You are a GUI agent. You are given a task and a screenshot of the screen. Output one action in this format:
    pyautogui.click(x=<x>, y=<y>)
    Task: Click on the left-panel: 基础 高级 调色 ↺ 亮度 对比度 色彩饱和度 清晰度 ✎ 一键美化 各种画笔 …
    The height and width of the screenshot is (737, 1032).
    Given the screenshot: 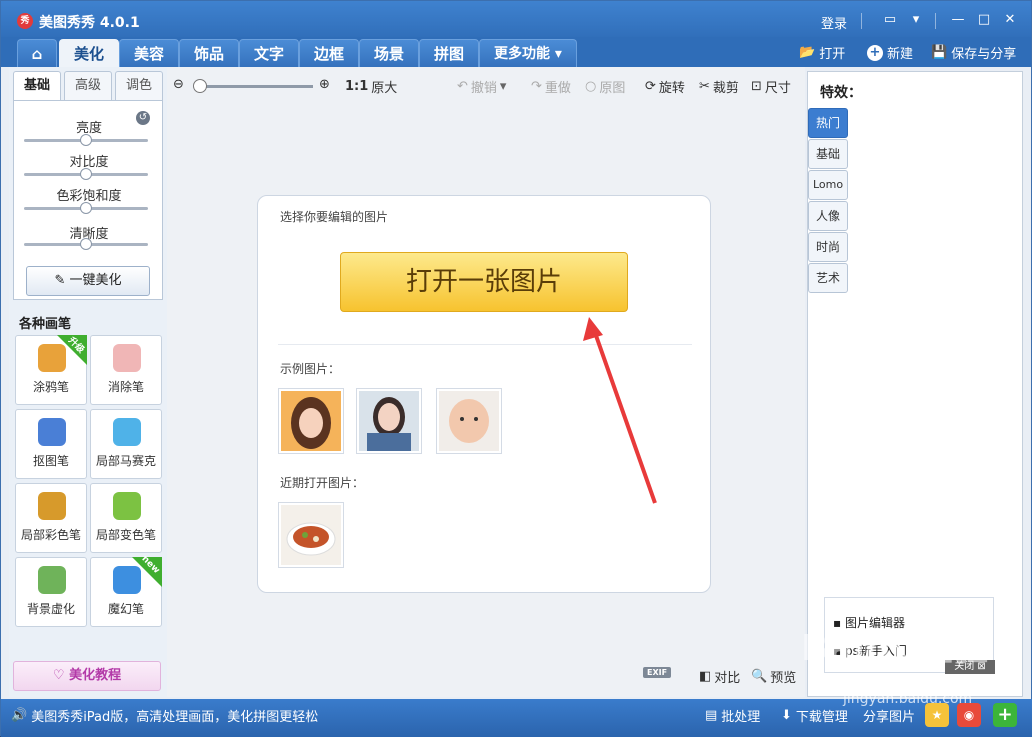 What is the action you would take?
    pyautogui.click(x=88, y=382)
    